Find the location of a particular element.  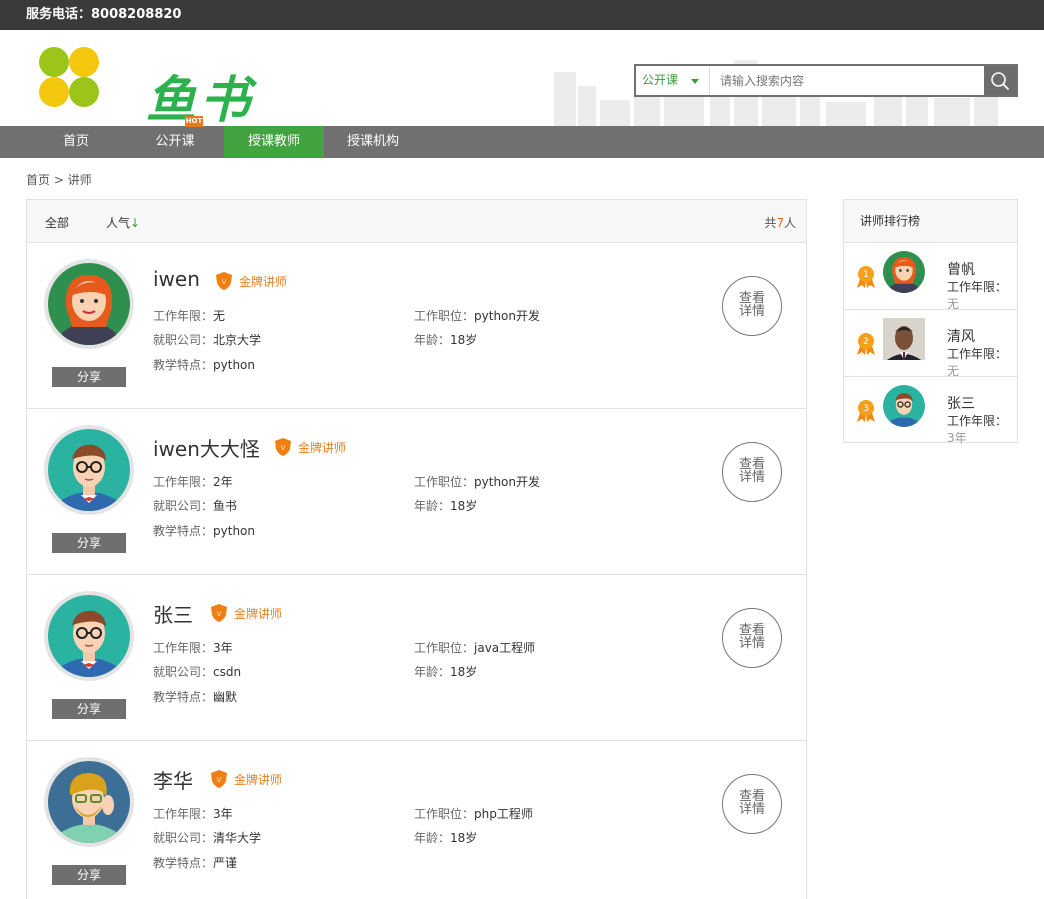

hot-badge: HOT is located at coordinates (194, 121).